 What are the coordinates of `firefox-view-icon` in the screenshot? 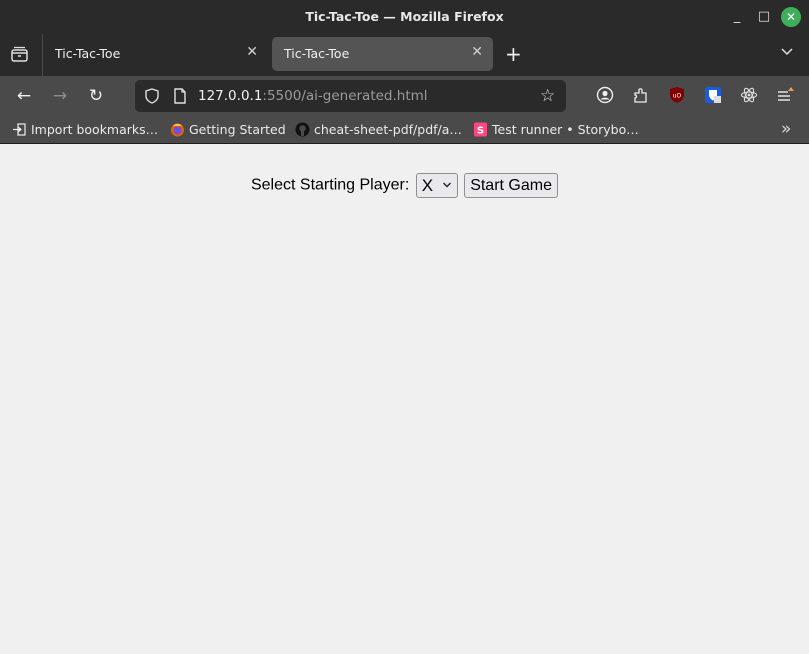 It's located at (19, 54).